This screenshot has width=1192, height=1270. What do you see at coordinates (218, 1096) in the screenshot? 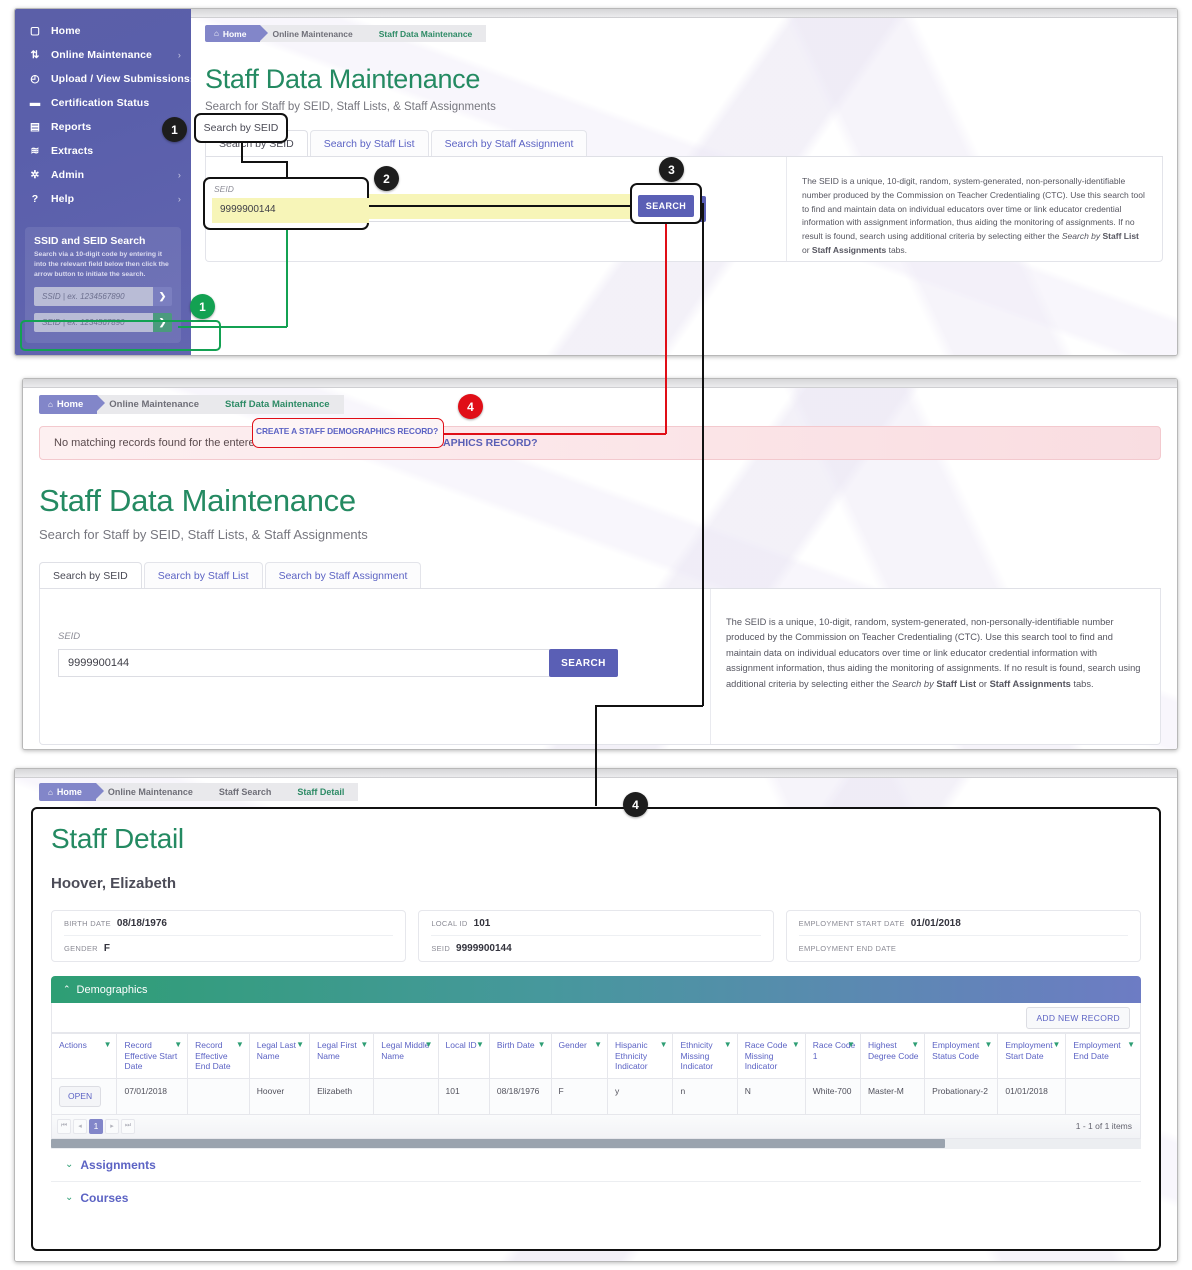
I see `table-cell` at bounding box center [218, 1096].